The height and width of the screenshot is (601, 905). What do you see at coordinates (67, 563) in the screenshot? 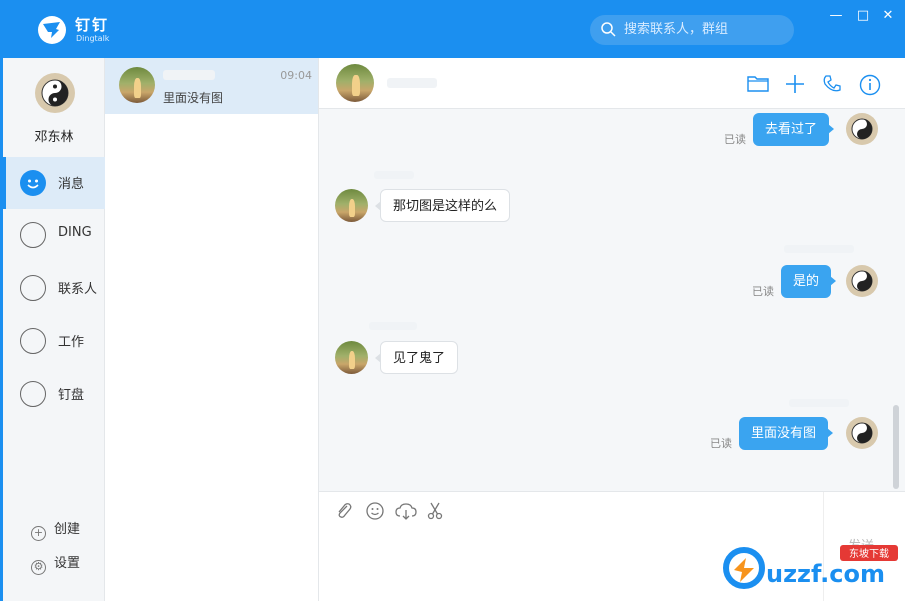
I see `settings-label: 设置` at bounding box center [67, 563].